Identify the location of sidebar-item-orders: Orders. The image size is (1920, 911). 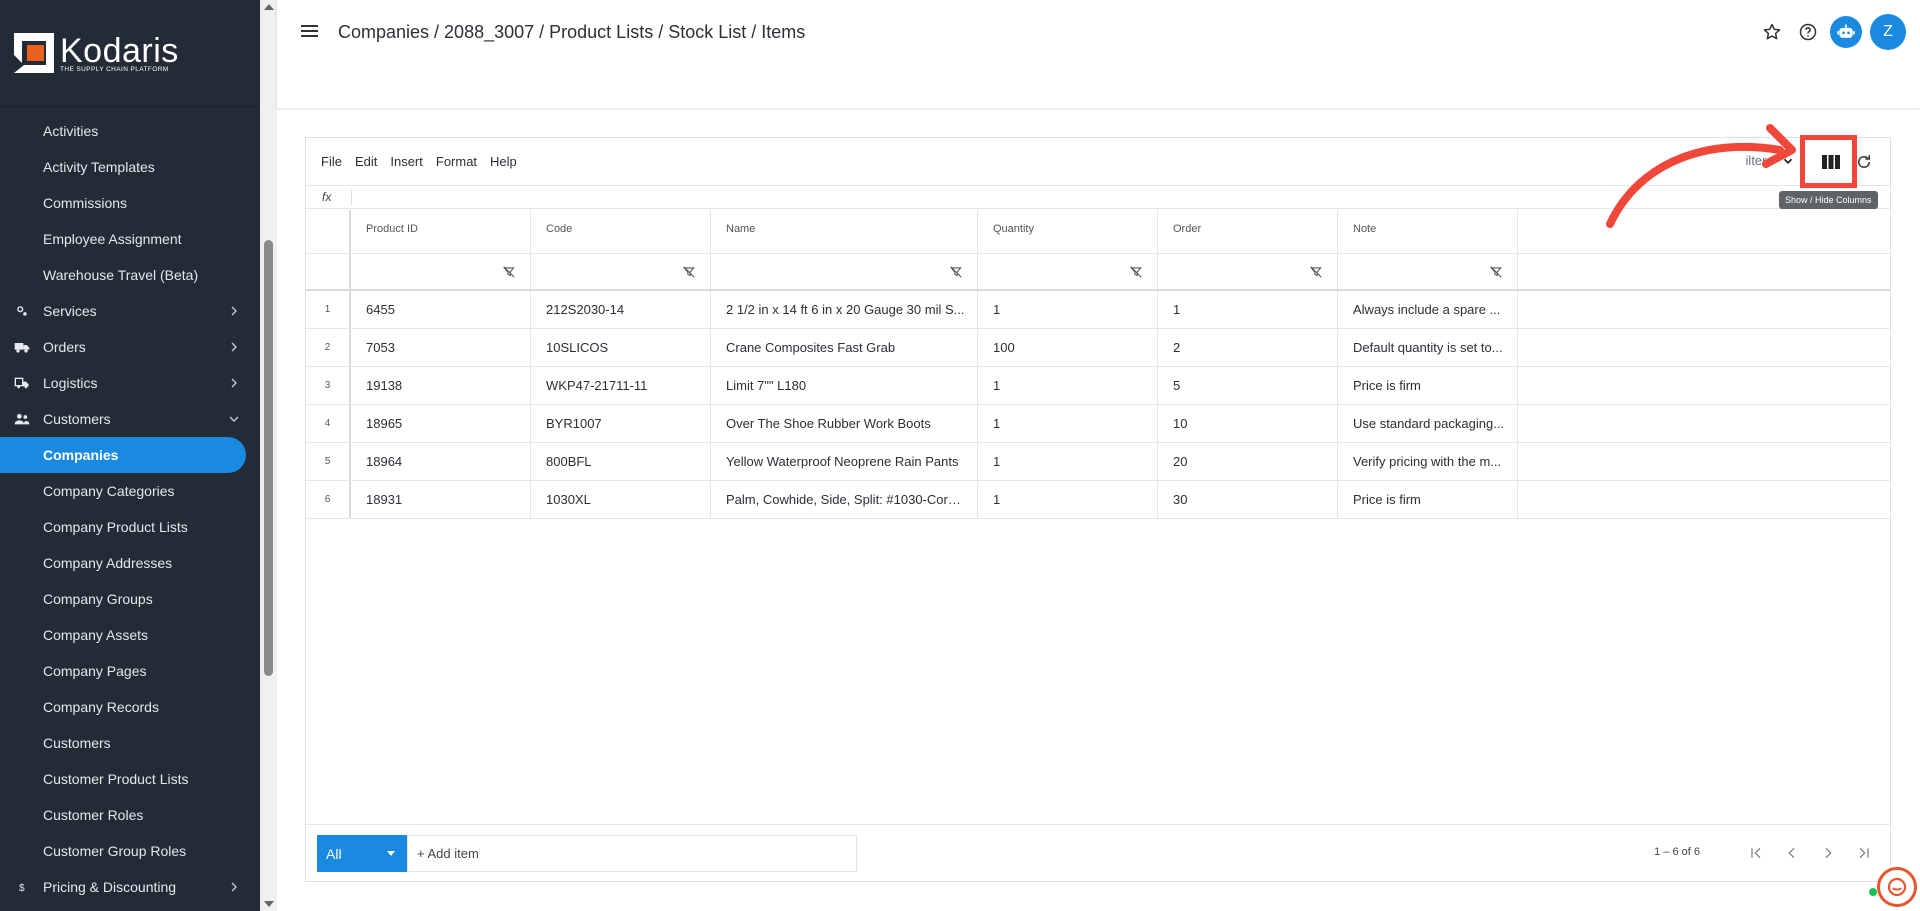
(123, 347).